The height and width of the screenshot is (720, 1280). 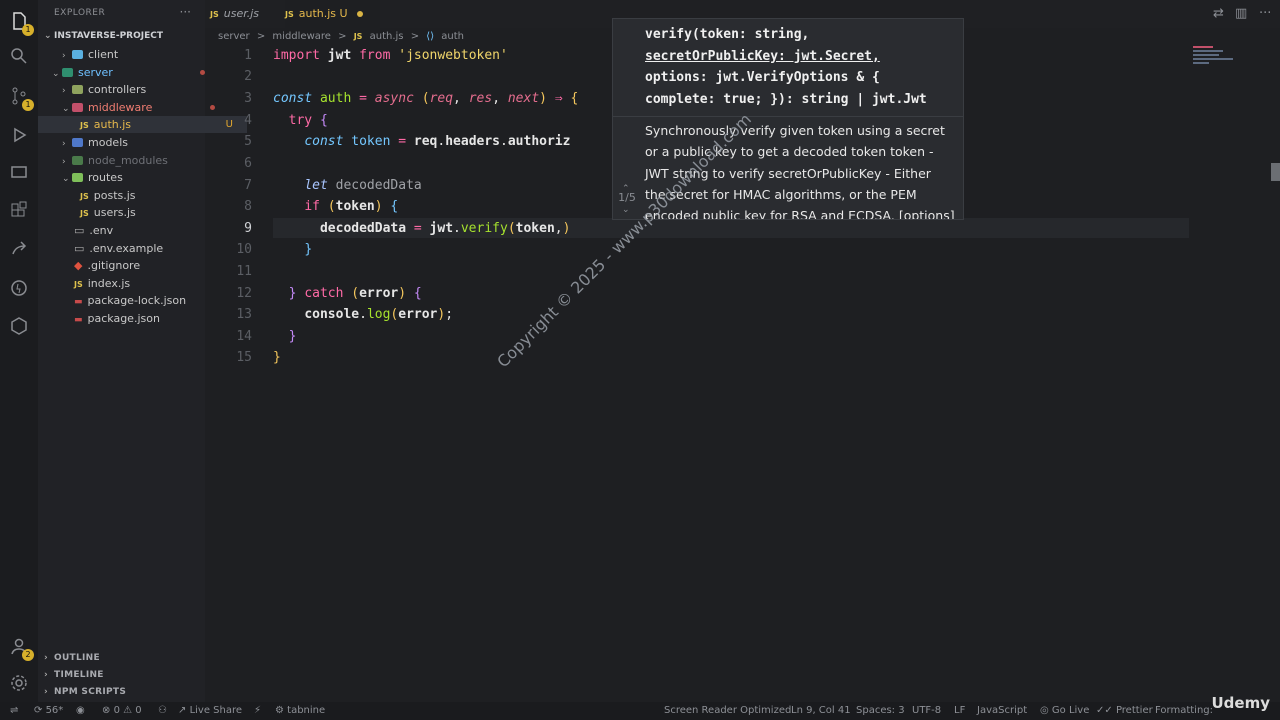 What do you see at coordinates (19, 683) in the screenshot?
I see `settings-gear-icon` at bounding box center [19, 683].